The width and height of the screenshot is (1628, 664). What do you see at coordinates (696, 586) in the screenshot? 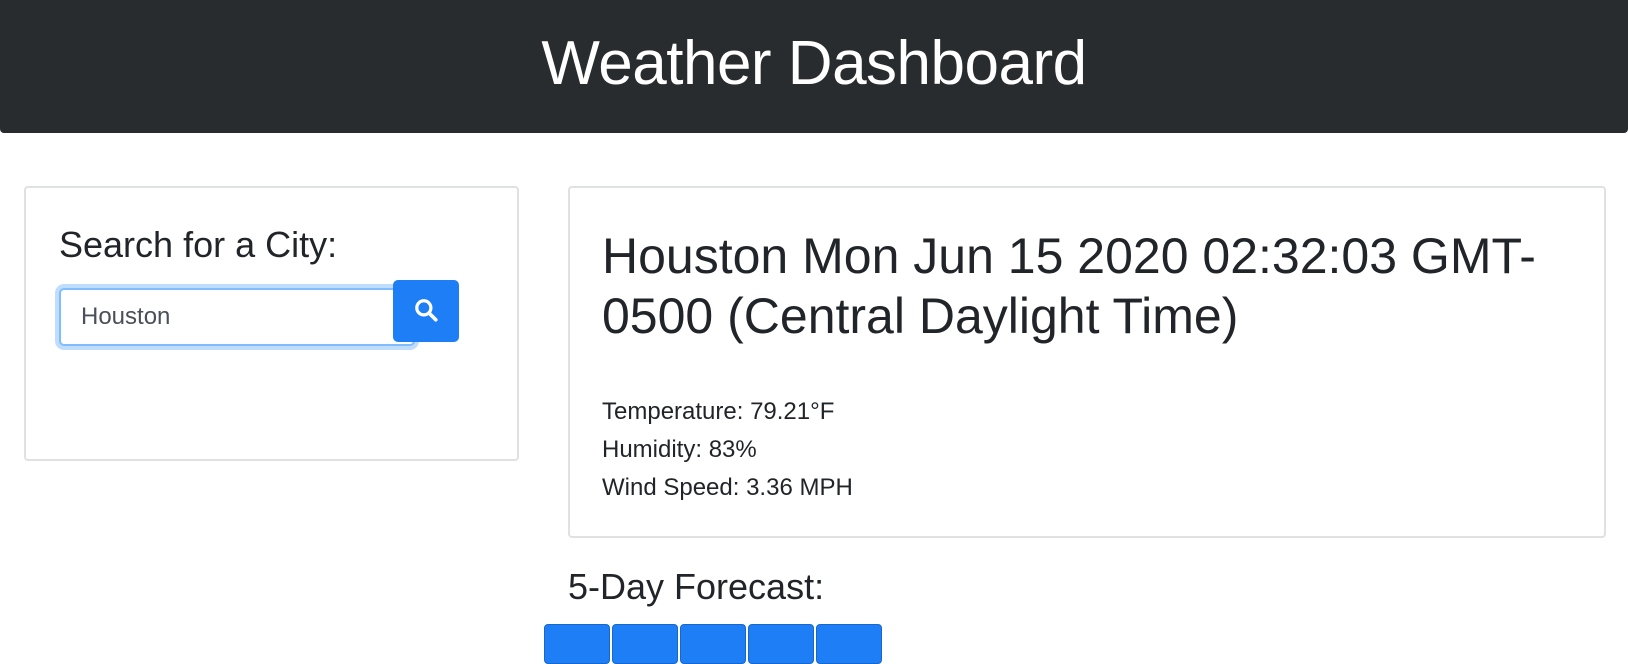
I see `forecast-heading: 5-Day Forecast:` at bounding box center [696, 586].